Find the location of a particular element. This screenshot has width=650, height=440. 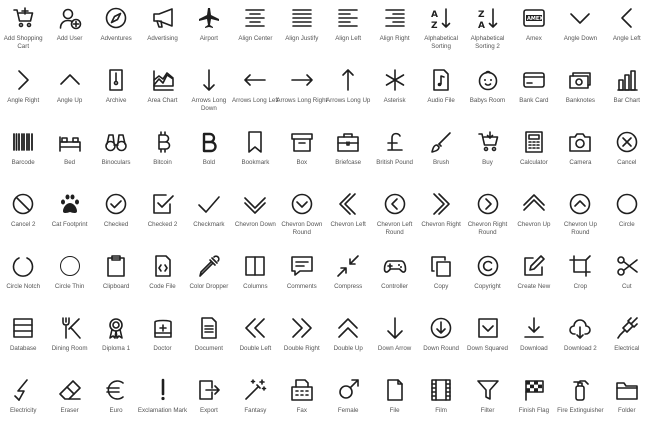

icon-tile-align-right: Align Right is located at coordinates (394, 35).